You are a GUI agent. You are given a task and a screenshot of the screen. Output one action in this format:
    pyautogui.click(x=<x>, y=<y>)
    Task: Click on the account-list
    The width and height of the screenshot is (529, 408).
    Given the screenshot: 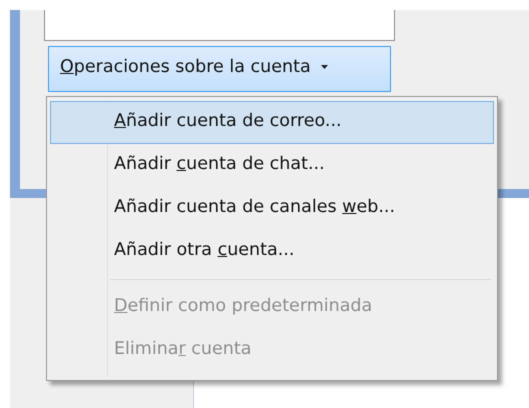 What is the action you would take?
    pyautogui.click(x=219, y=25)
    